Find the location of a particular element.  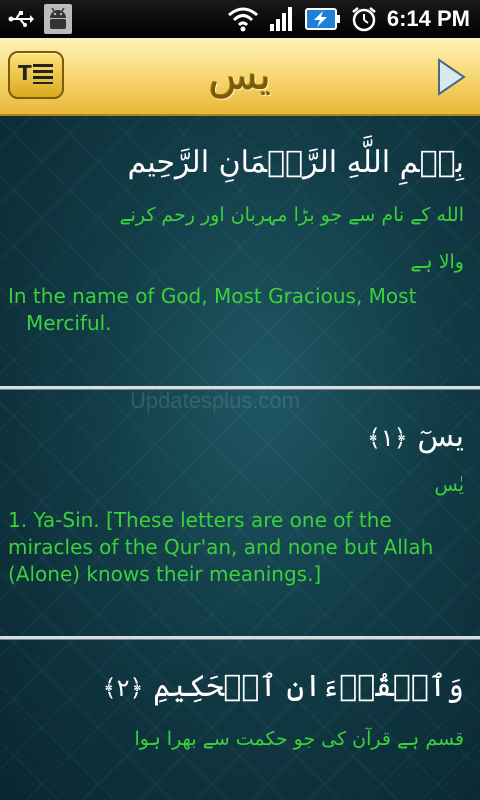

signal-icon is located at coordinates (282, 19).